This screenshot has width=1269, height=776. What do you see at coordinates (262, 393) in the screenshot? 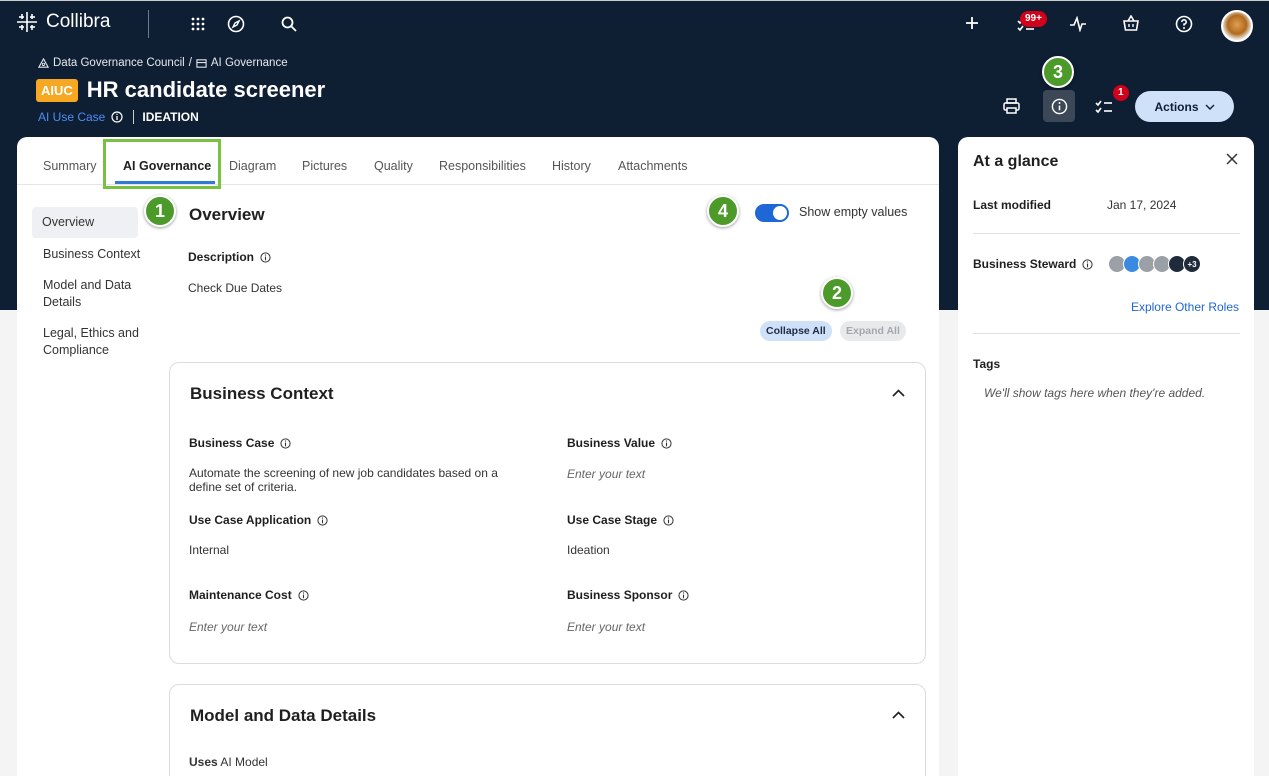
I see `section-title: Business Context` at bounding box center [262, 393].